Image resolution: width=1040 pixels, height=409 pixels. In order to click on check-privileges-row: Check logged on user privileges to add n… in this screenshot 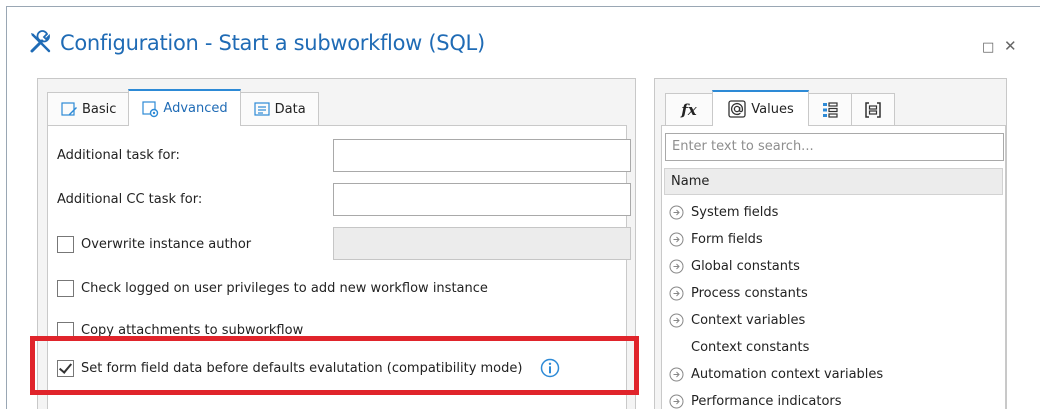, I will do `click(272, 288)`.